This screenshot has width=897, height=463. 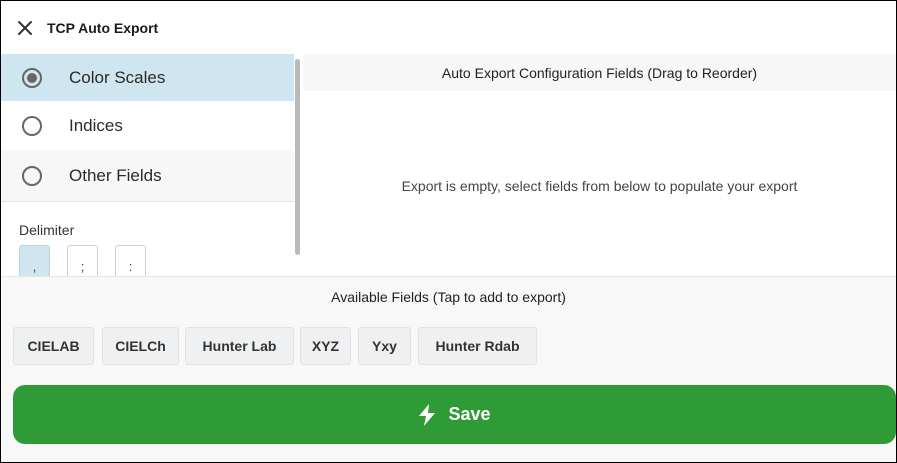 I want to click on delimiter-comma-button: ,, so click(x=34, y=260).